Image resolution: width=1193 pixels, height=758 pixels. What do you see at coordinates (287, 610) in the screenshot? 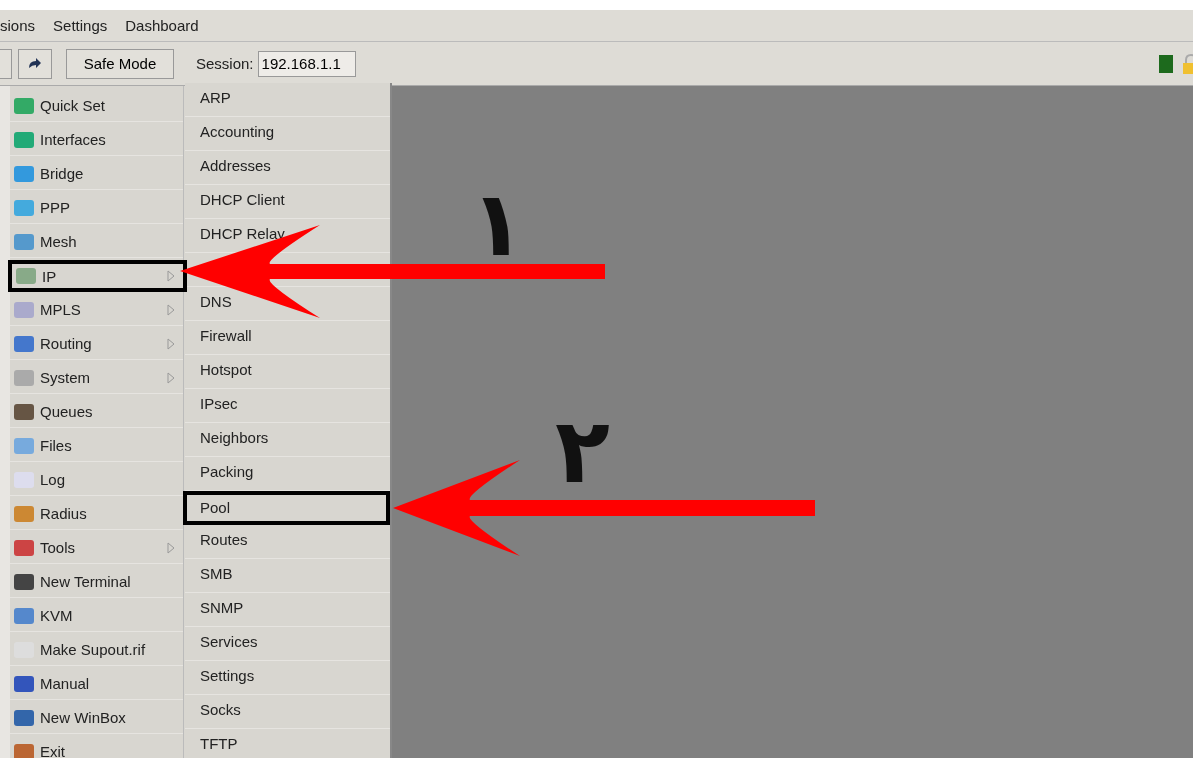
I see `dropdown-item: SNMP` at bounding box center [287, 610].